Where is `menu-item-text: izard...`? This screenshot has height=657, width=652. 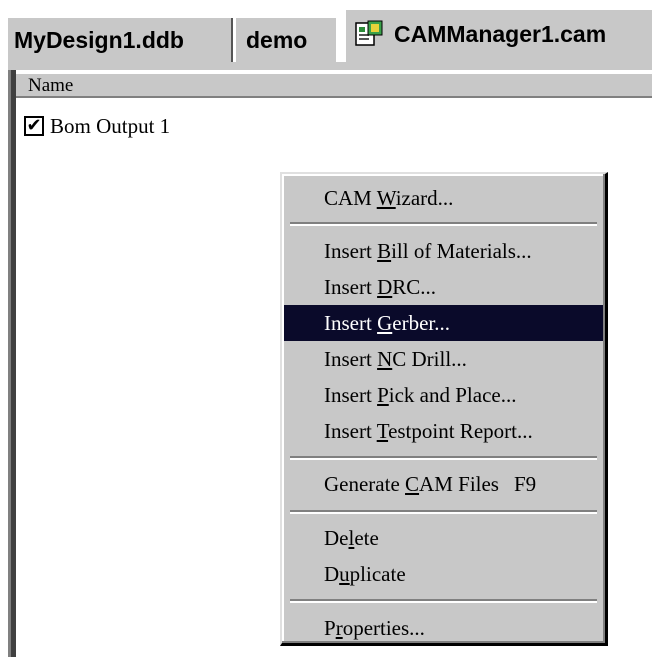 menu-item-text: izard... is located at coordinates (424, 198).